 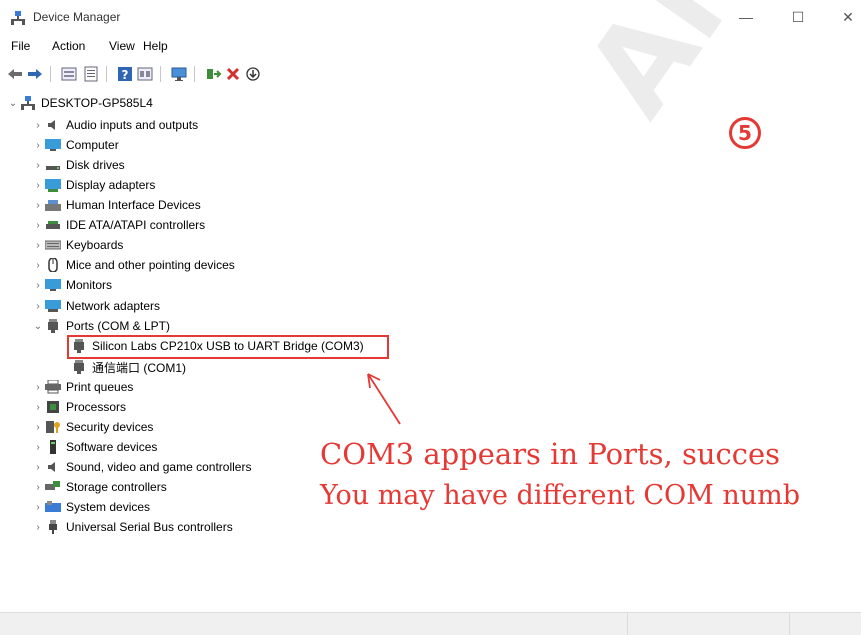 What do you see at coordinates (145, 74) in the screenshot?
I see `details-icon` at bounding box center [145, 74].